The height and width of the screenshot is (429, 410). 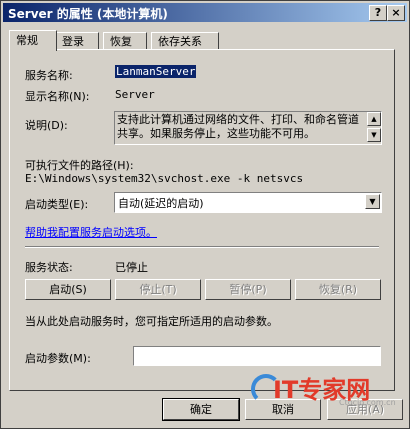 I want to click on site-watermark: IT专家网 Ctocio.com.cn, so click(x=327, y=390).